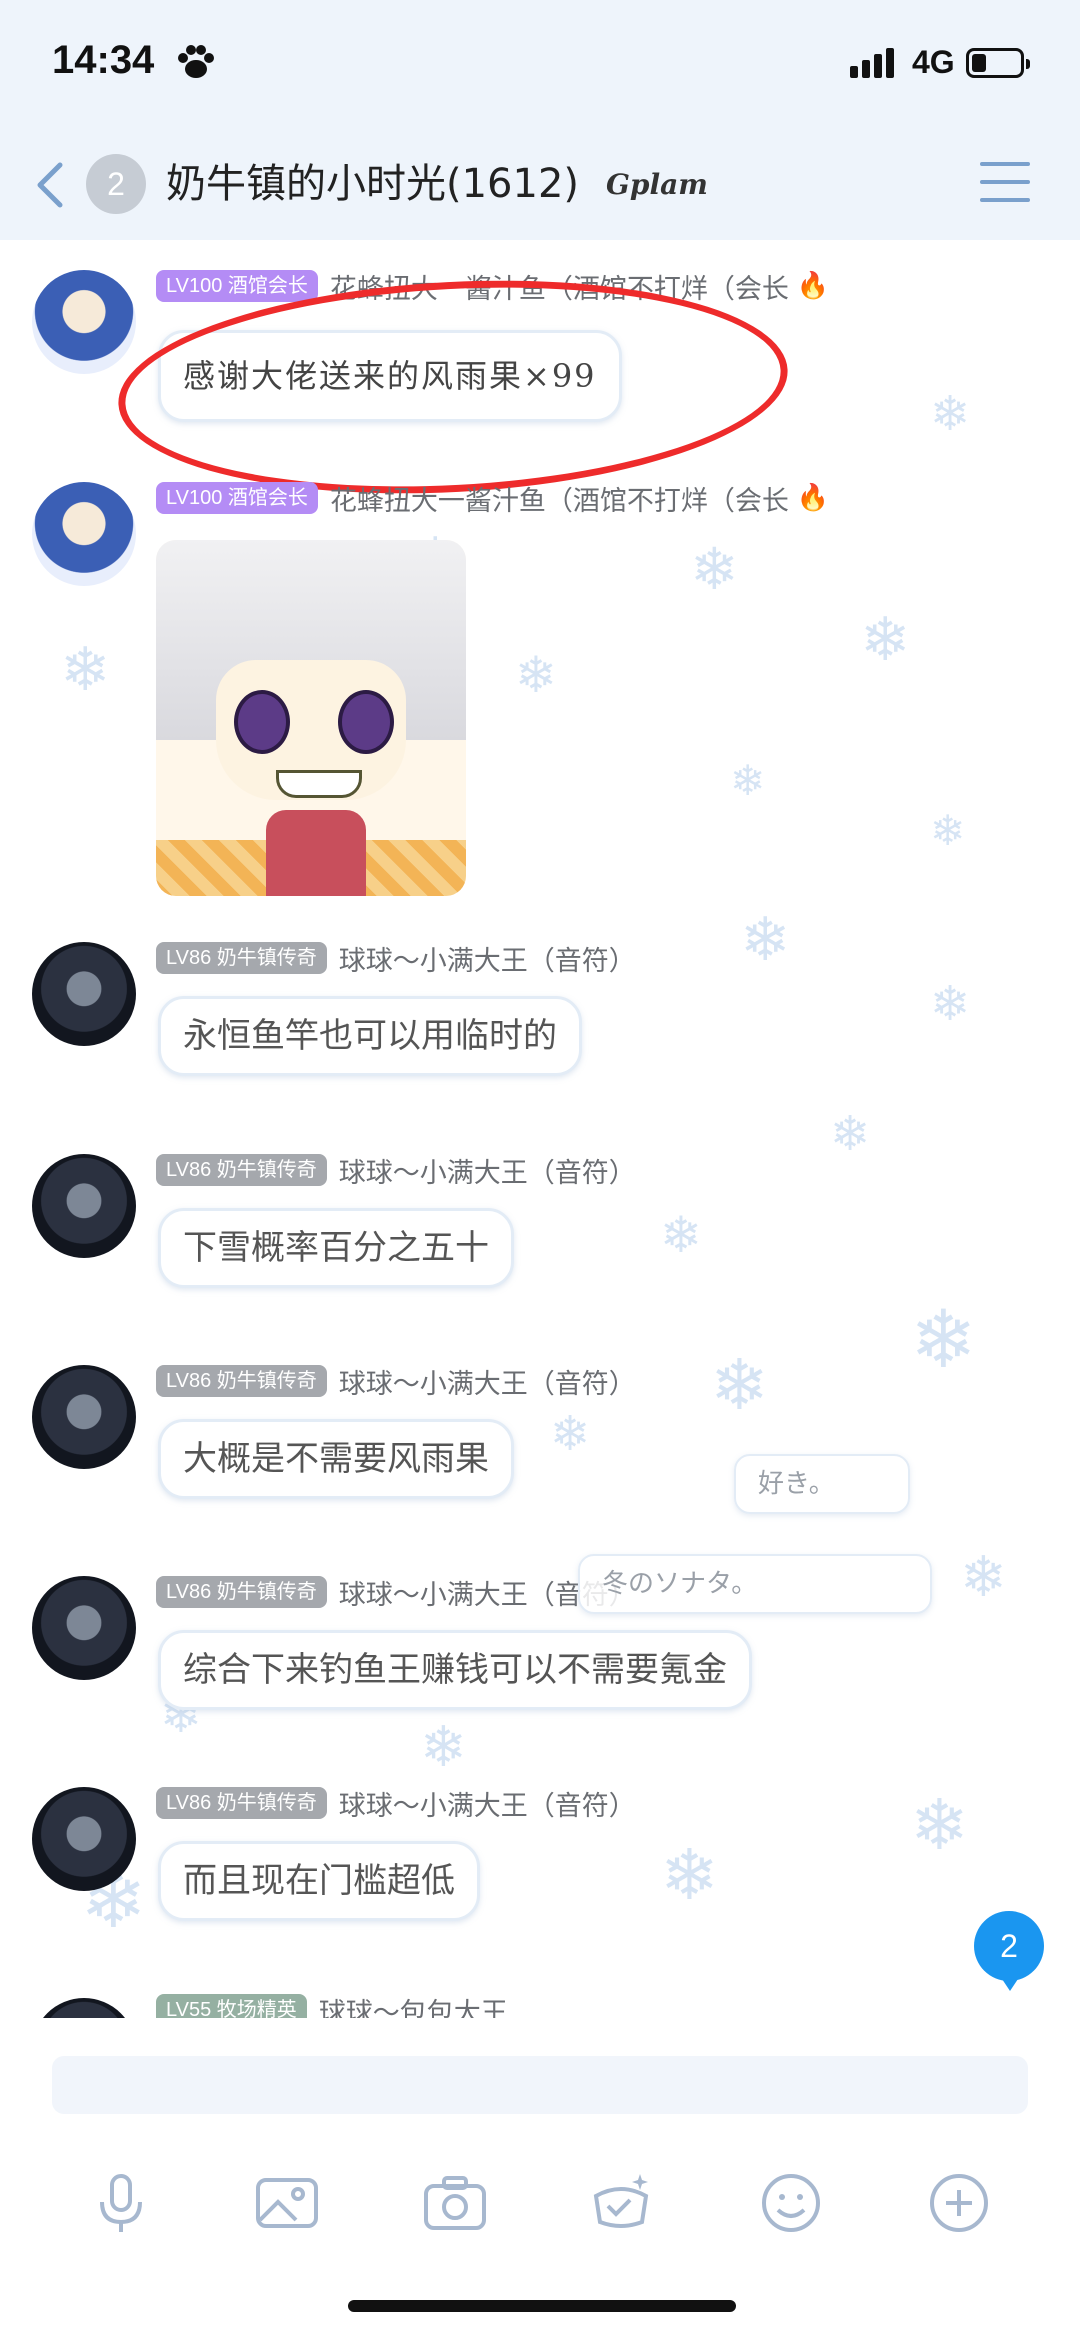  I want to click on status-time: 14:34, so click(103, 60).